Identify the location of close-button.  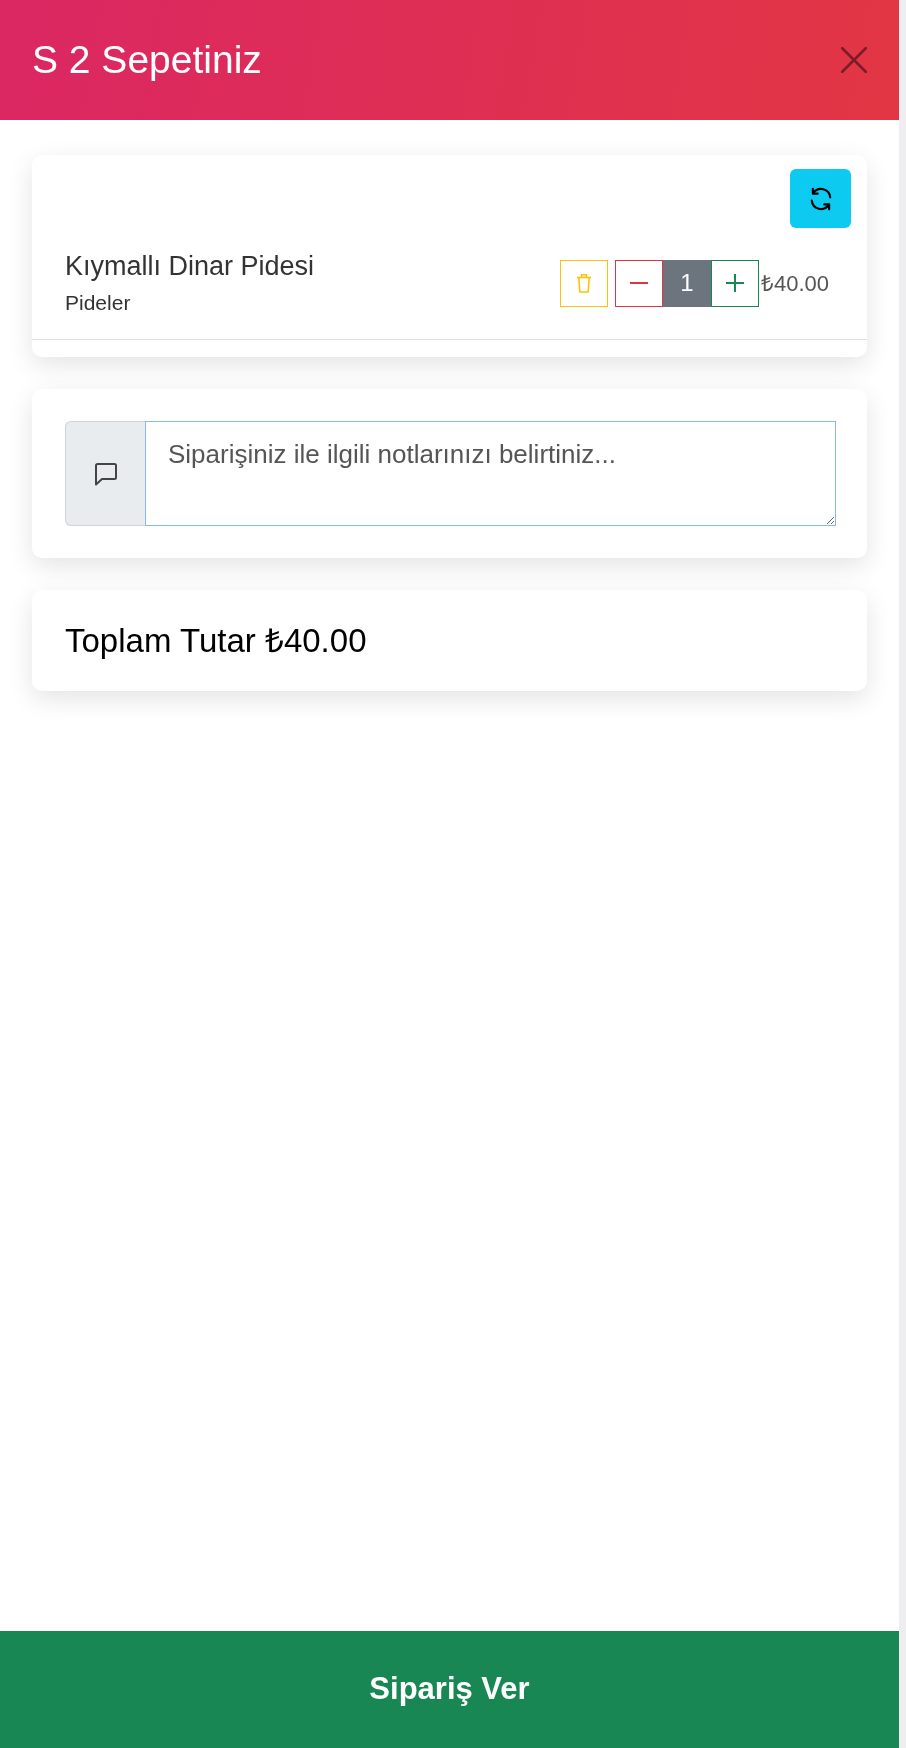
(854, 60).